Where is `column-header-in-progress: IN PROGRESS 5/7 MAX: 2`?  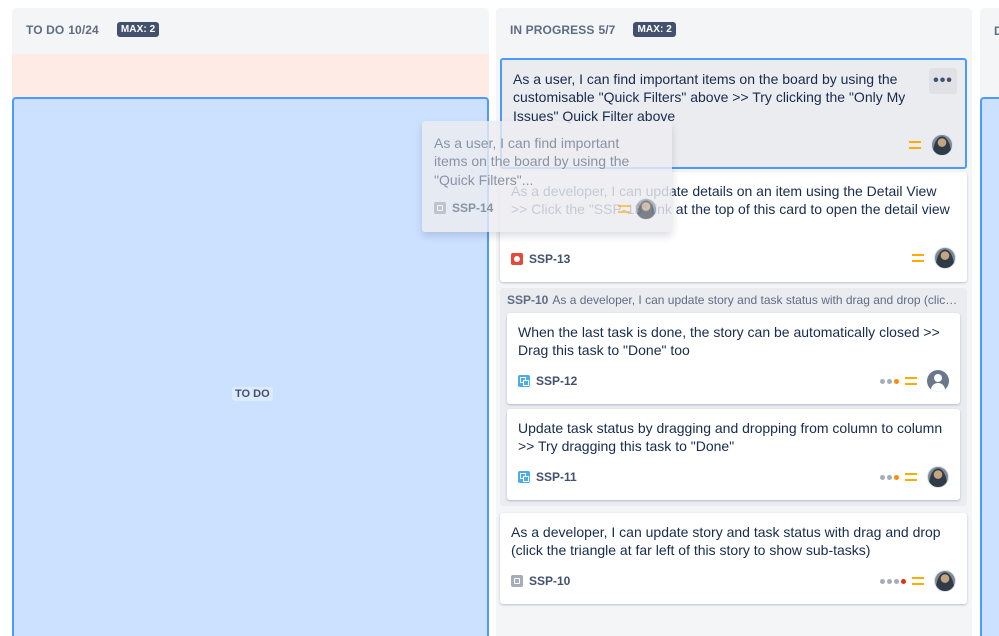 column-header-in-progress: IN PROGRESS 5/7 MAX: 2 is located at coordinates (593, 29).